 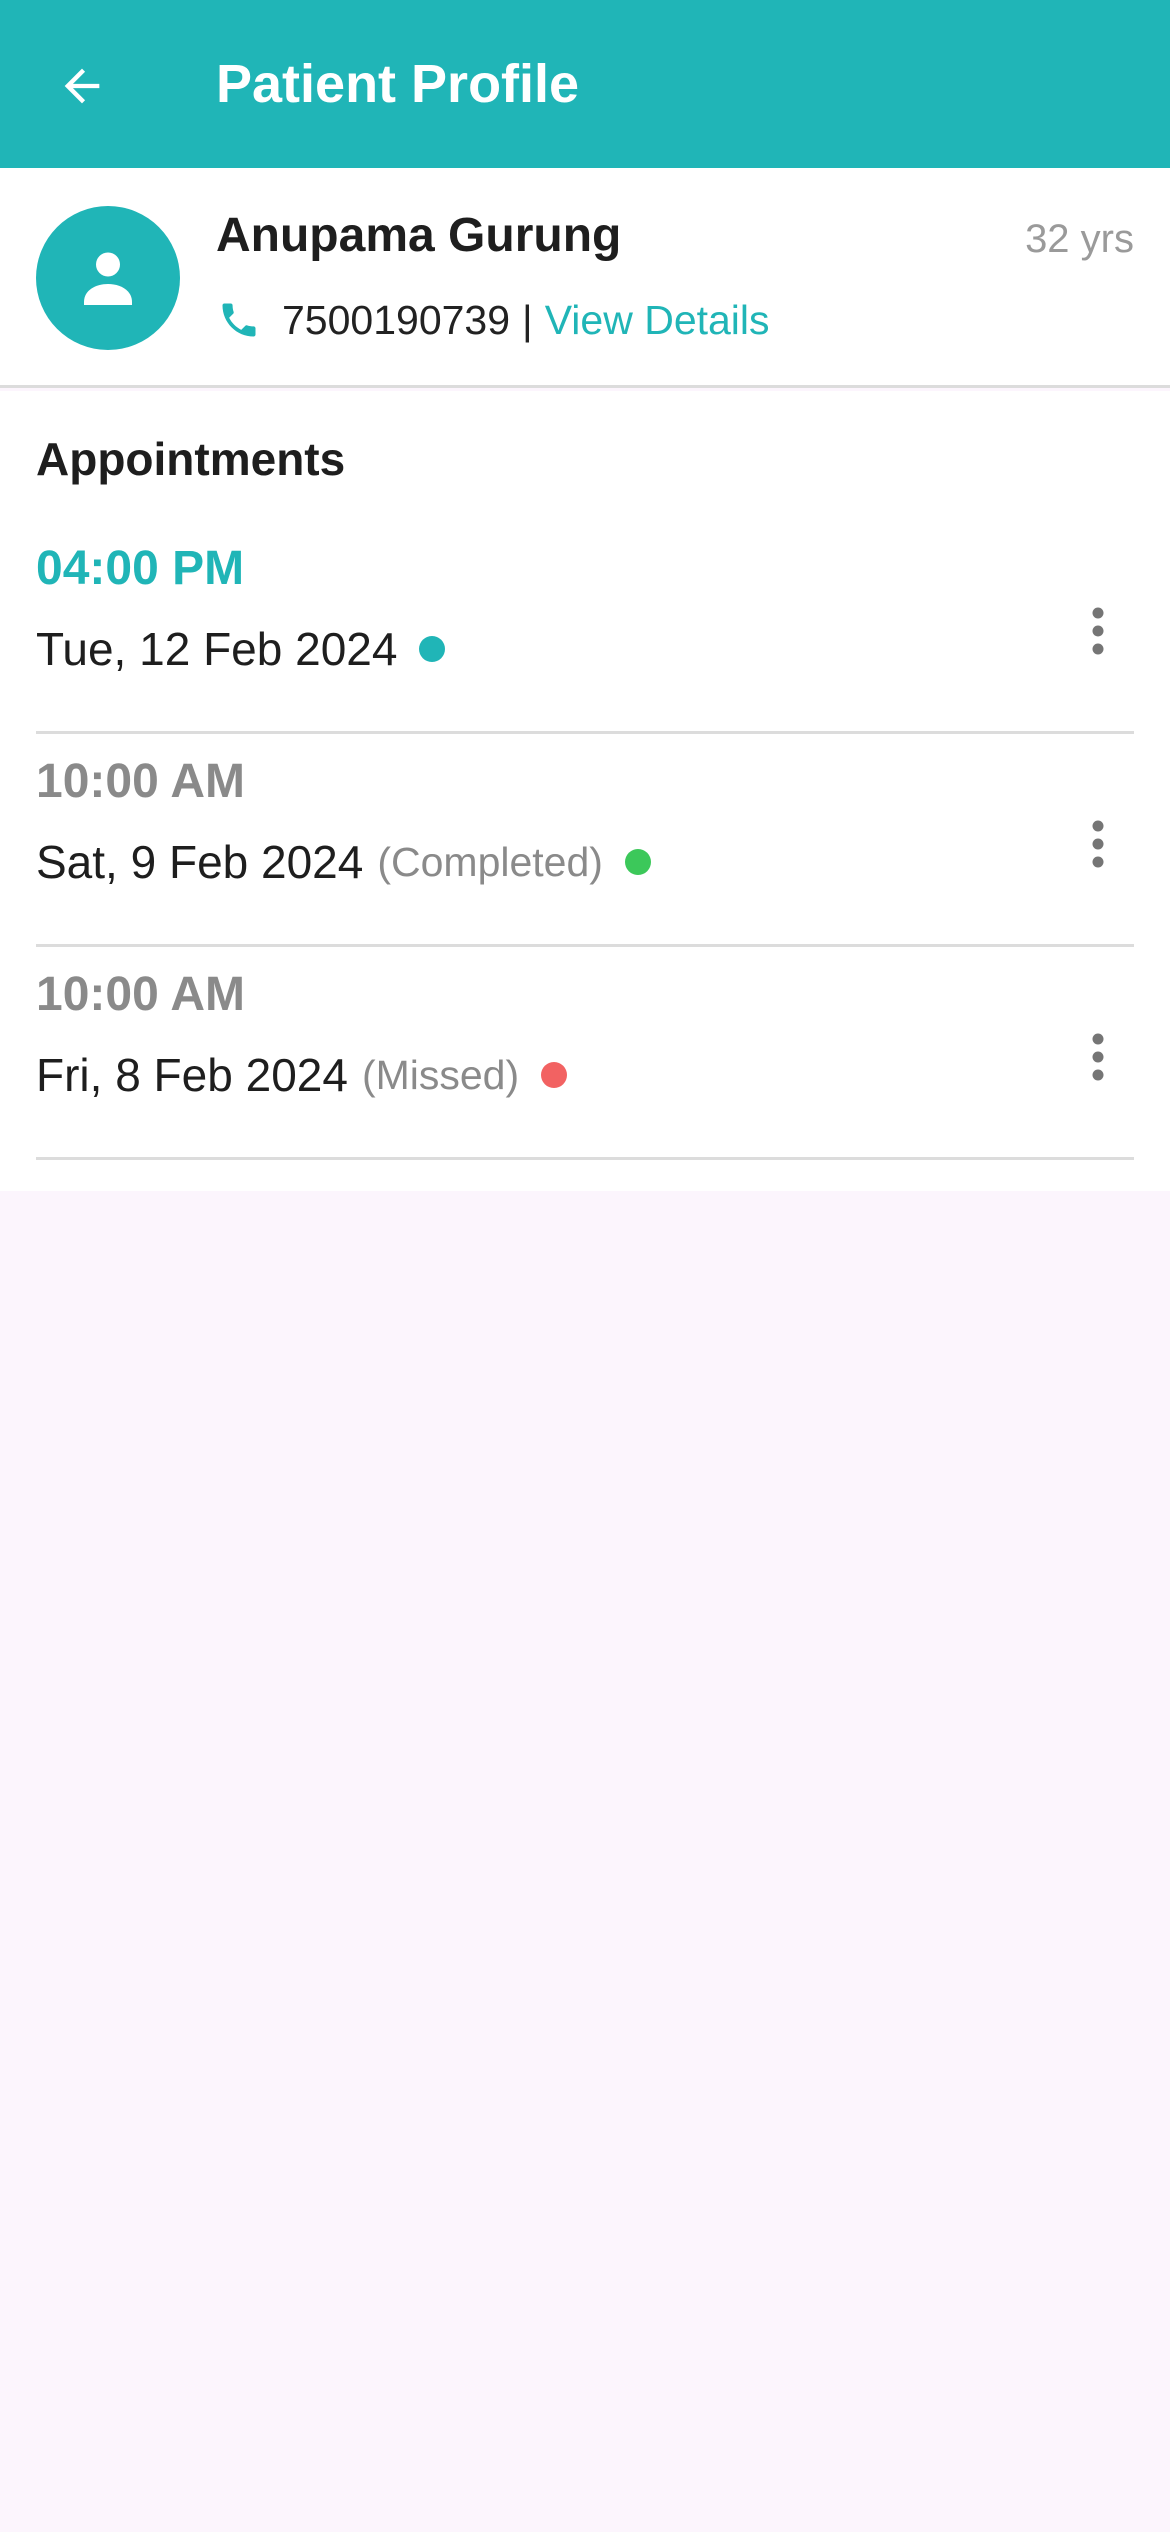 I want to click on arrow-back-icon, so click(x=82, y=86).